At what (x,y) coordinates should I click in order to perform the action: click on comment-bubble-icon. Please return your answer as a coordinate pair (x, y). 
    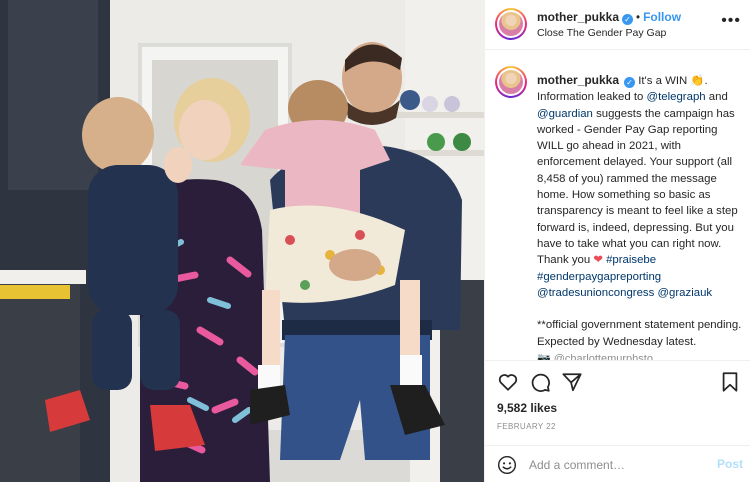
    Looking at the image, I should click on (540, 382).